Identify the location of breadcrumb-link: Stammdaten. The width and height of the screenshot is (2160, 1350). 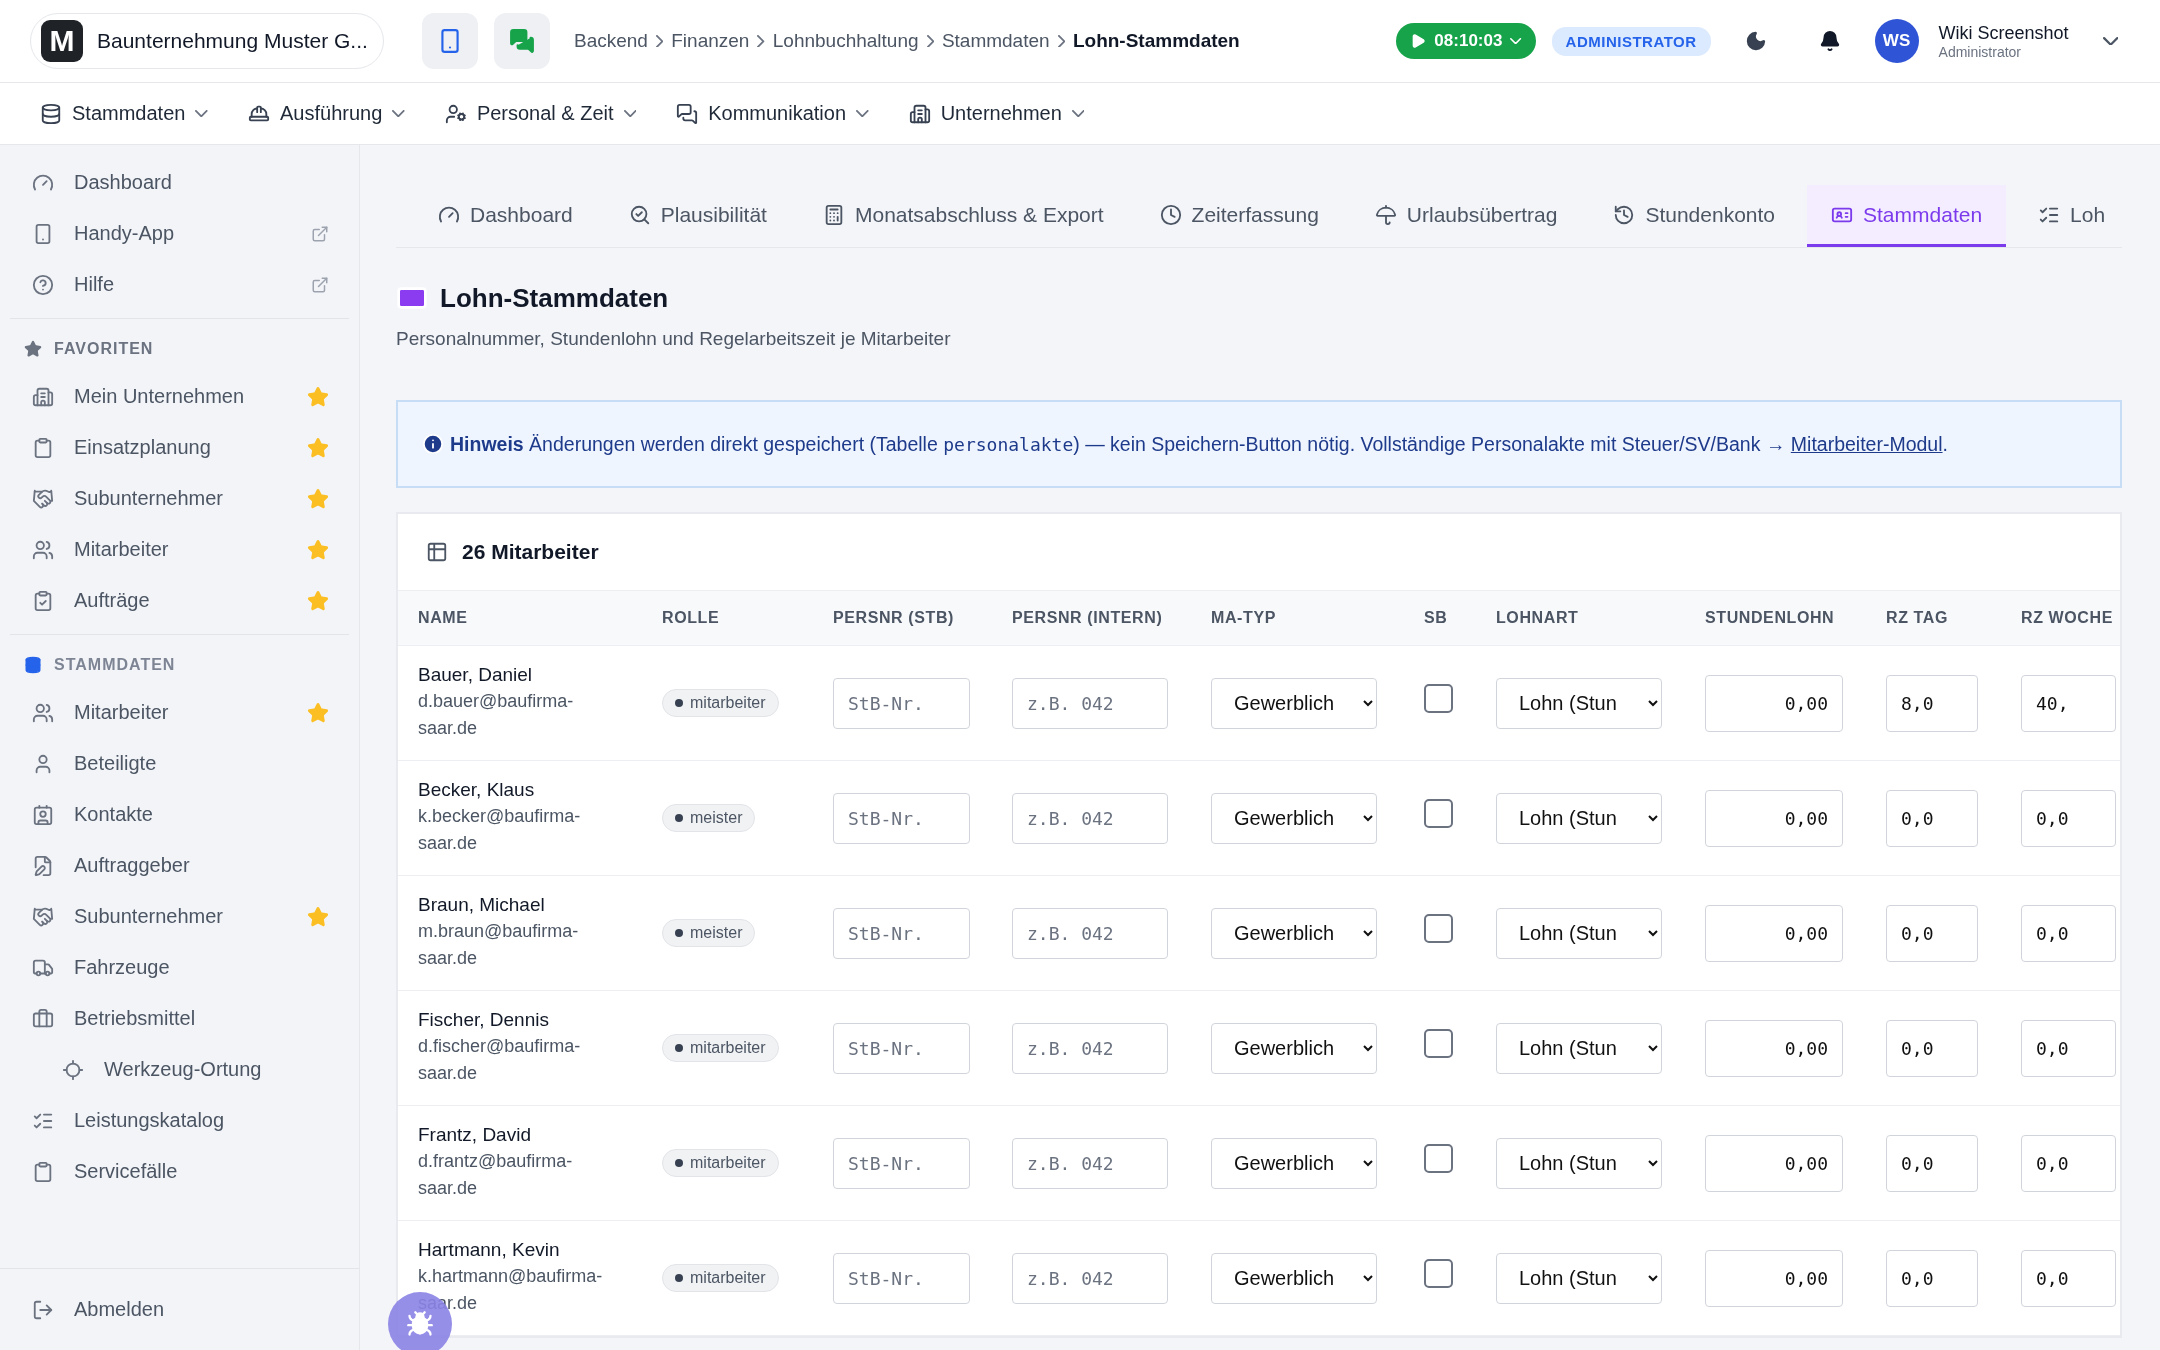
(995, 41).